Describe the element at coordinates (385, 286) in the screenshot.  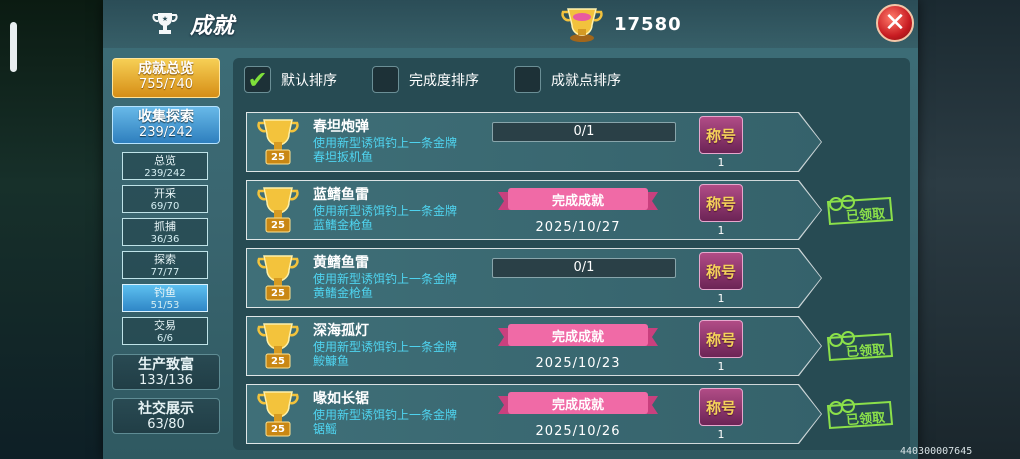
I see `achievement-desc: 使用新型诱饵钓上一条金牌 黄鳍金枪鱼` at that location.